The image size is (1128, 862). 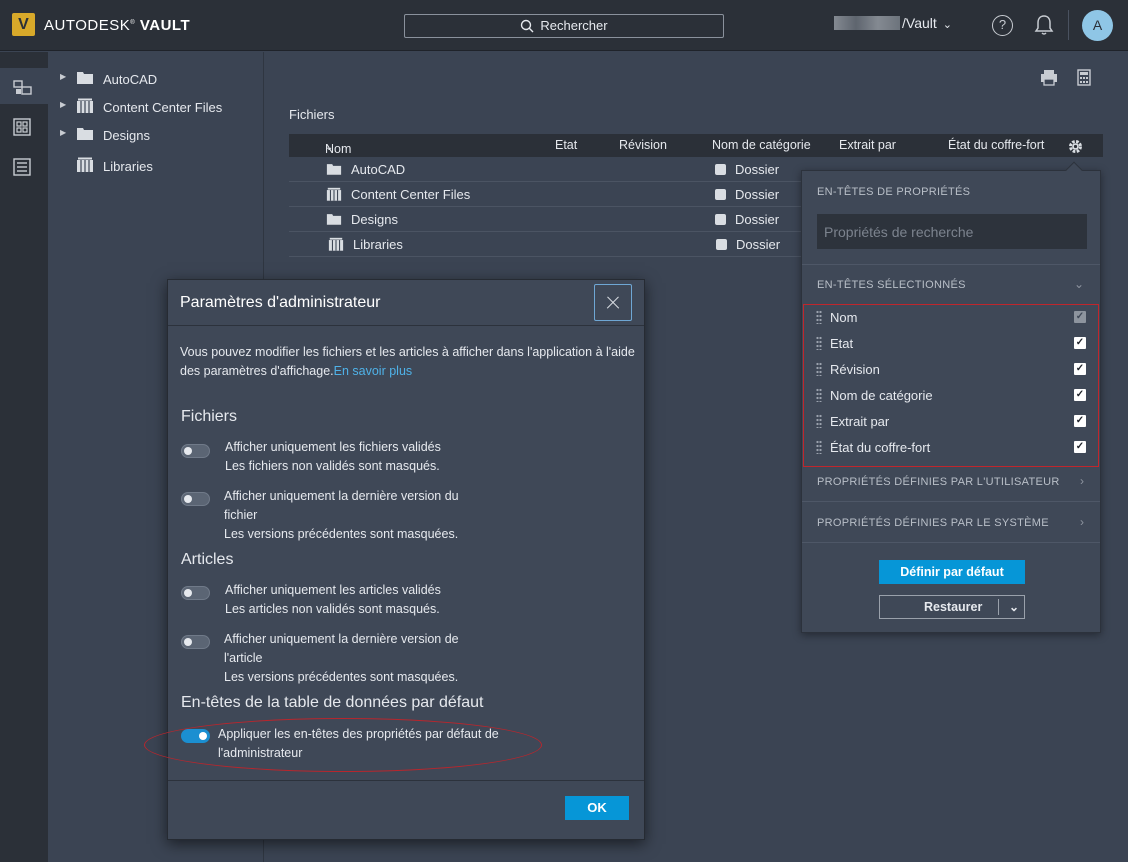 I want to click on column-header-etat: Etat, so click(x=566, y=145).